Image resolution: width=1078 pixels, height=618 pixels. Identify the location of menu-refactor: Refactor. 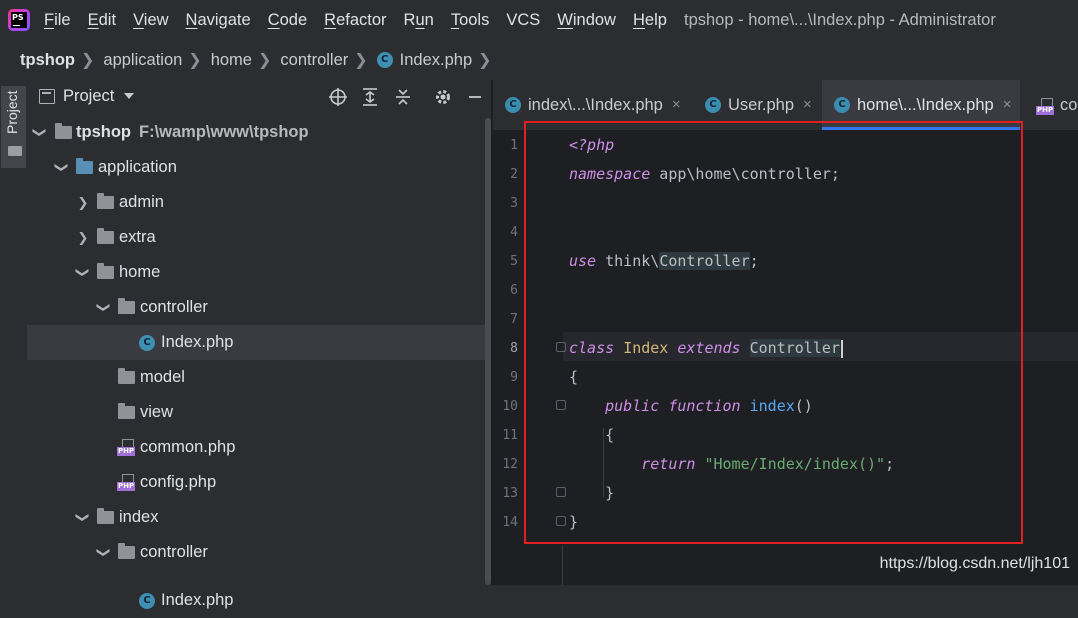
(355, 20).